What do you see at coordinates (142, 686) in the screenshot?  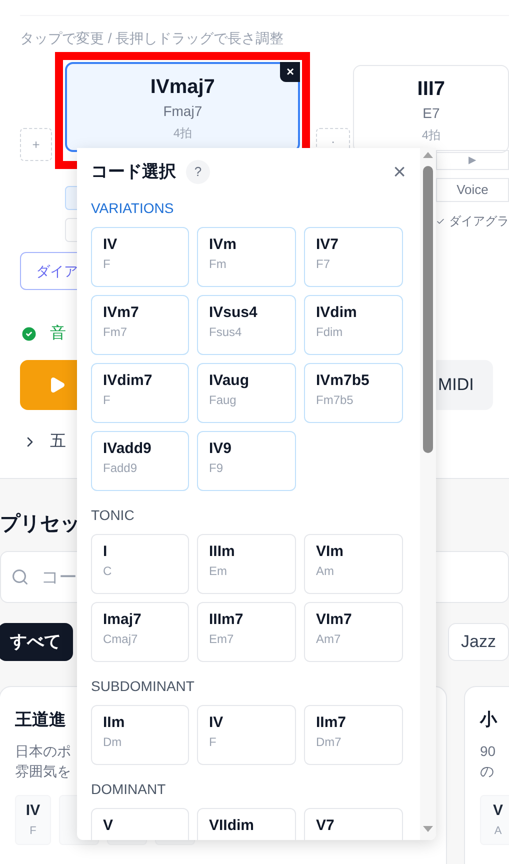 I see `section-heading: SUBDOMINANT` at bounding box center [142, 686].